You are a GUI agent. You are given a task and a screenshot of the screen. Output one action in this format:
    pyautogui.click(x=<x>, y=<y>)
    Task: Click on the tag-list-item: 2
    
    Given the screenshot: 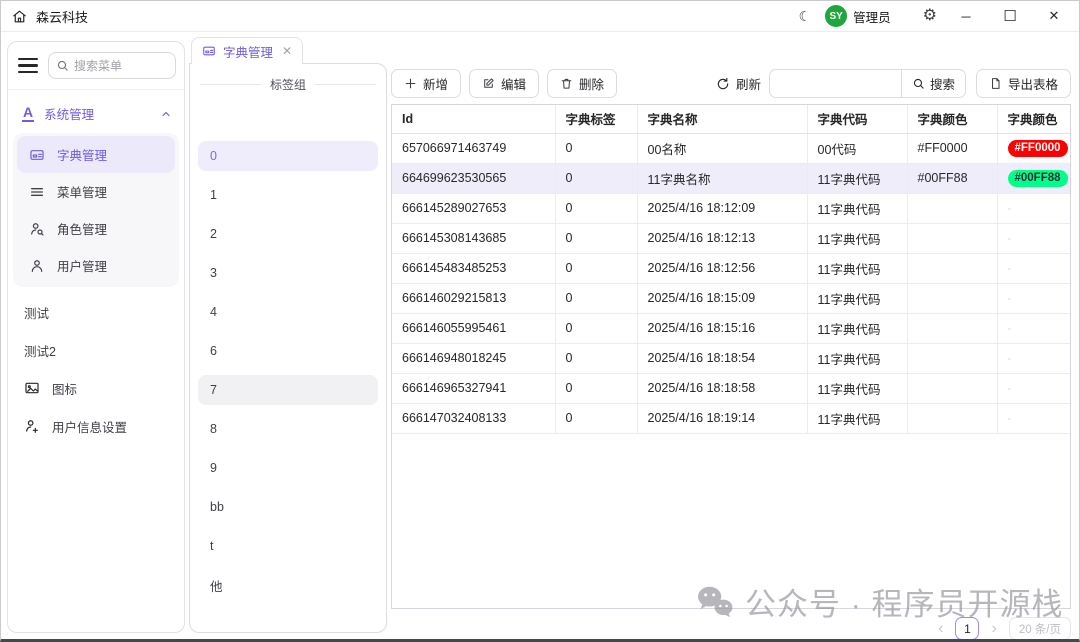 What is the action you would take?
    pyautogui.click(x=288, y=234)
    